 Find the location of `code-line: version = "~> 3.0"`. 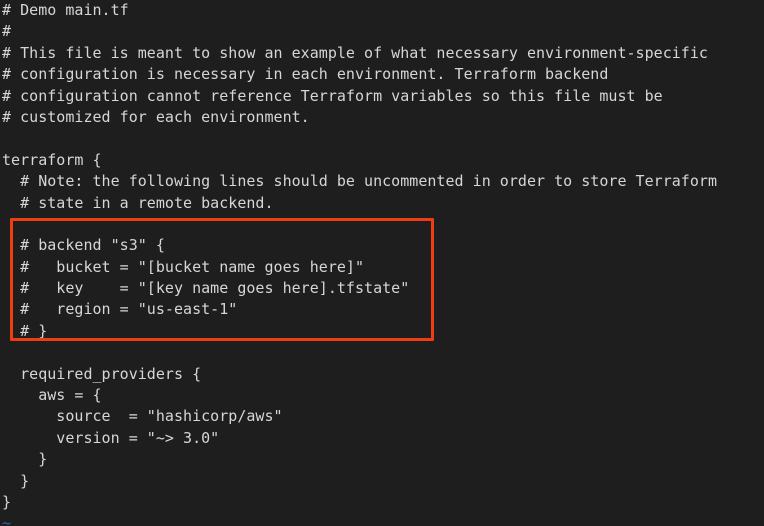

code-line: version = "~> 3.0" is located at coordinates (382, 438).